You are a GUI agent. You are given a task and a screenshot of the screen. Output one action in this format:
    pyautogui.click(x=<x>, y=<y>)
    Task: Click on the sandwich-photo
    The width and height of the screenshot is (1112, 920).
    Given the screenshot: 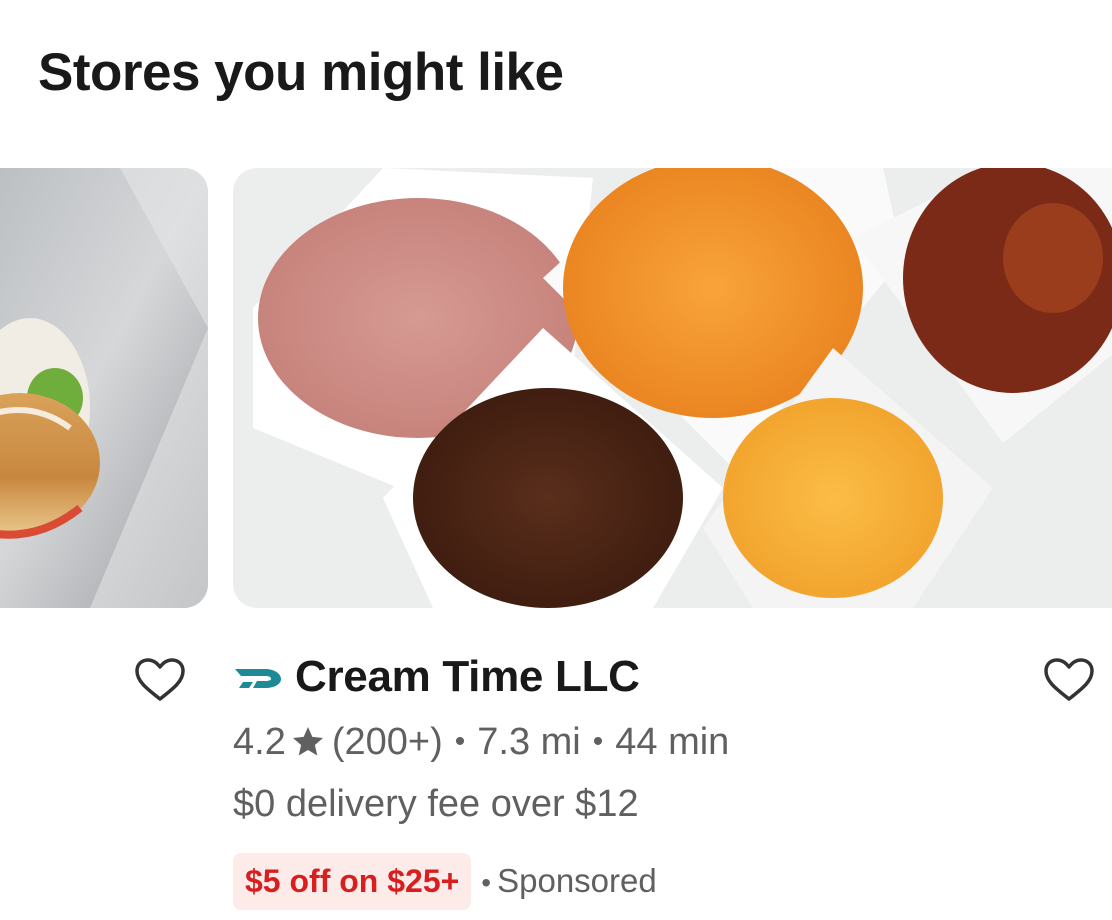 What is the action you would take?
    pyautogui.click(x=104, y=388)
    